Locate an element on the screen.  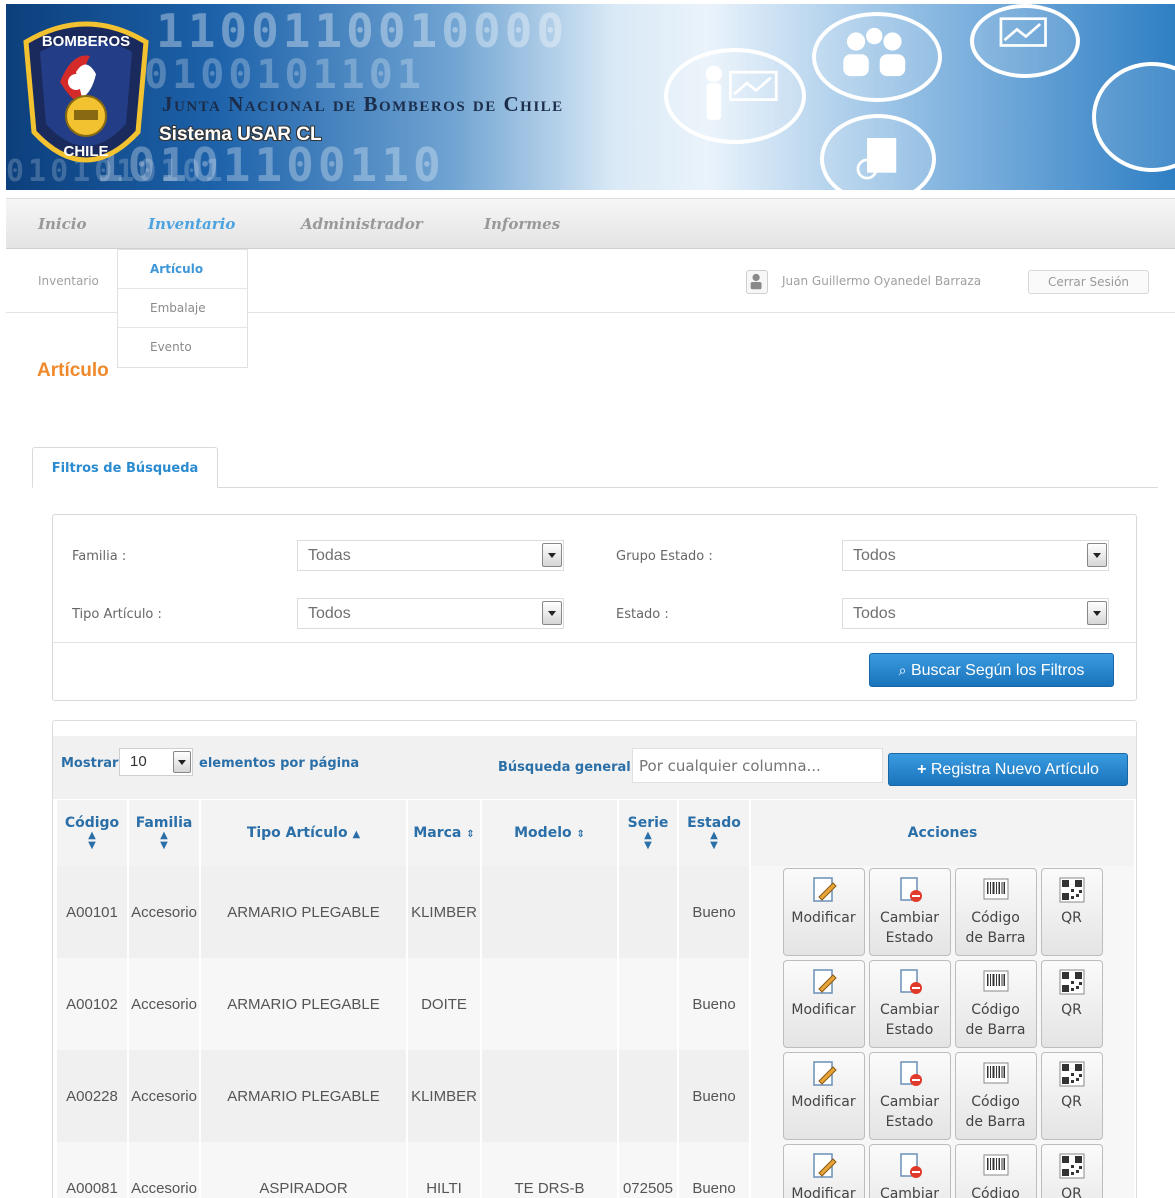
col-marca: Marca ⇕ is located at coordinates (444, 833).